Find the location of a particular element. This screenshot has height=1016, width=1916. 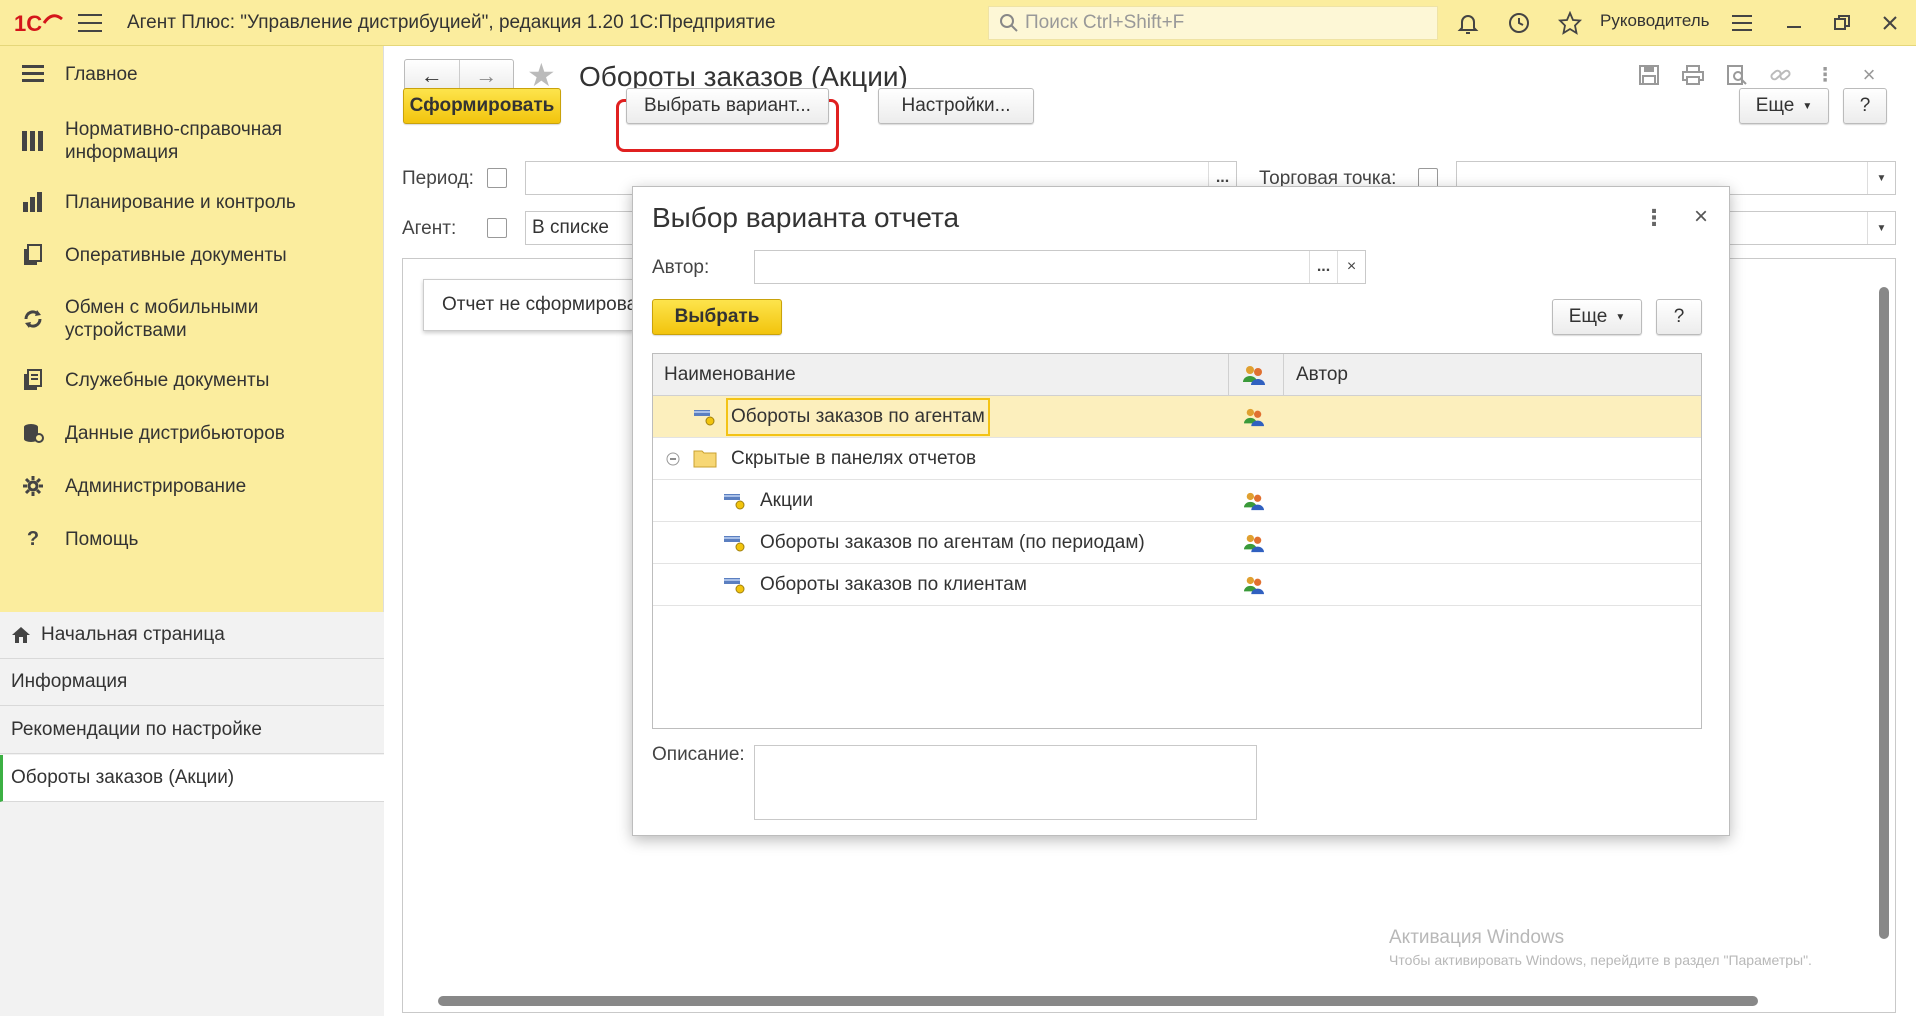

table-row: Обороты заказов по клиентам is located at coordinates (1177, 585).